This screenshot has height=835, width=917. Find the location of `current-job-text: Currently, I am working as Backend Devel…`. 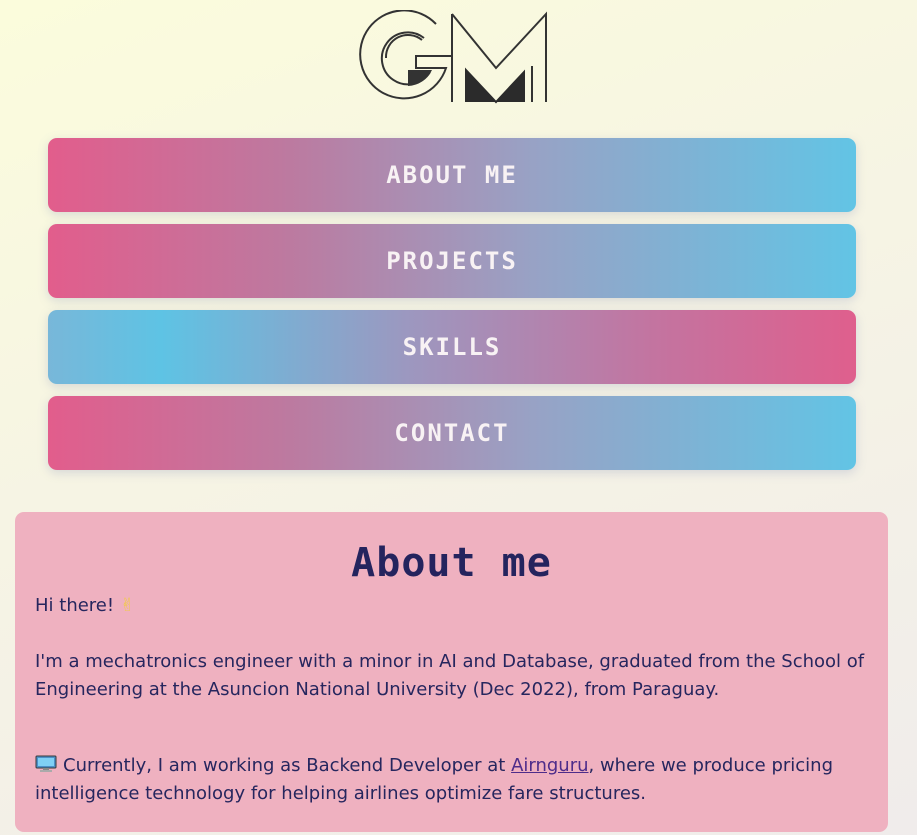

current-job-text: Currently, I am working as Backend Devel… is located at coordinates (455, 780).